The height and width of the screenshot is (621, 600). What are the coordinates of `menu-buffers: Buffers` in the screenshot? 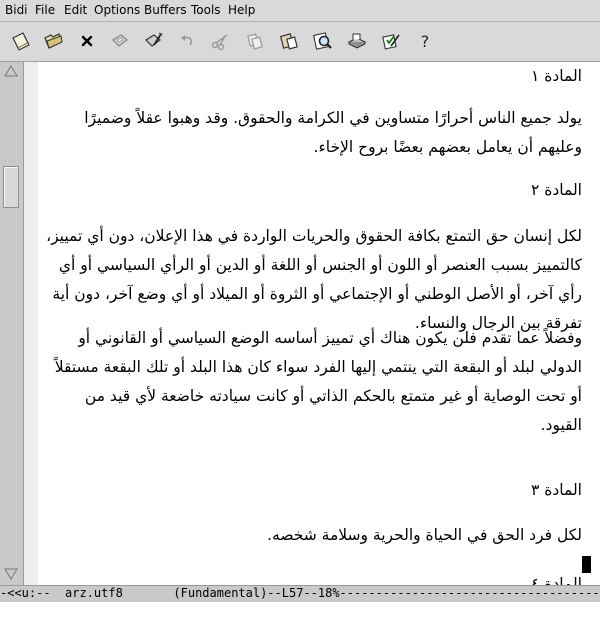 It's located at (165, 10).